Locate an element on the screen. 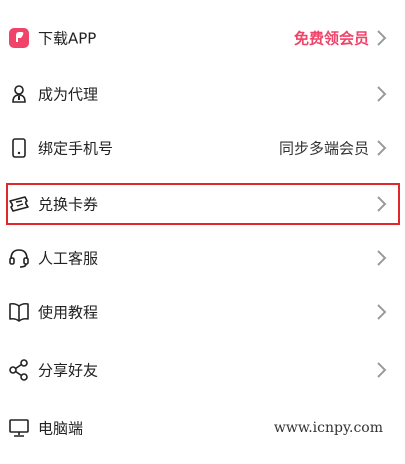 Image resolution: width=405 pixels, height=464 pixels. menu-item-become-agent: 成为代理 is located at coordinates (202, 94).